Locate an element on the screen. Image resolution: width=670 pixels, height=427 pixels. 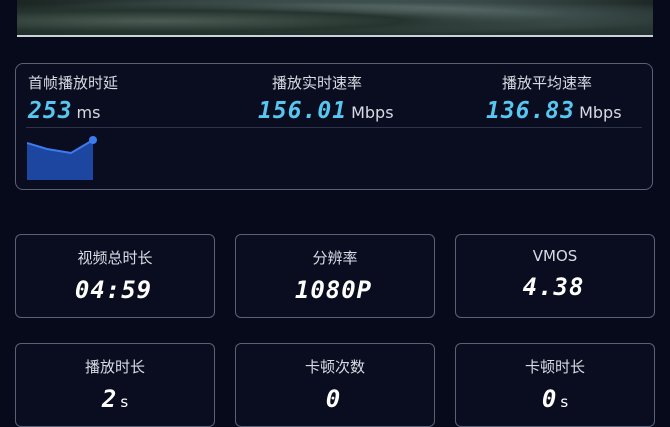
panel-divider is located at coordinates (334, 127).